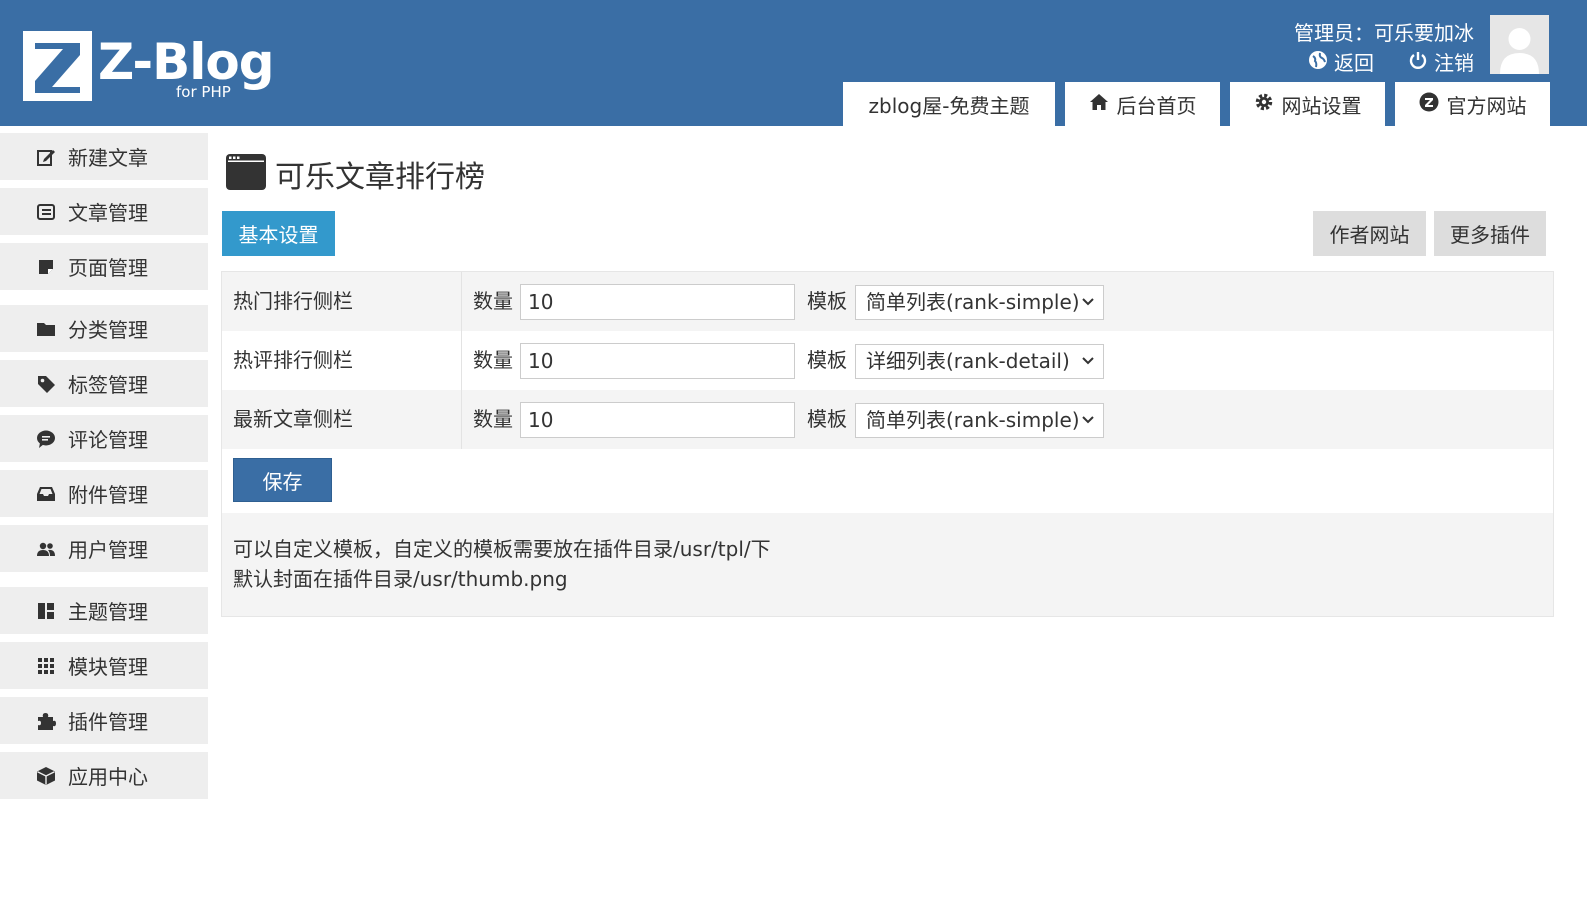 This screenshot has width=1587, height=911. Describe the element at coordinates (108, 385) in the screenshot. I see `sidebar-item-label: 标签管理` at that location.